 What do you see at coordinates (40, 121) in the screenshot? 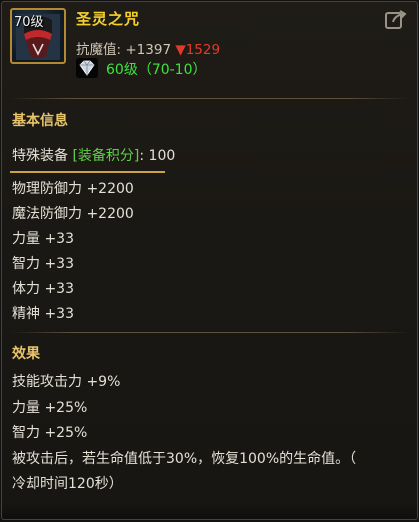
I see `section-title-basic: 基本信息` at bounding box center [40, 121].